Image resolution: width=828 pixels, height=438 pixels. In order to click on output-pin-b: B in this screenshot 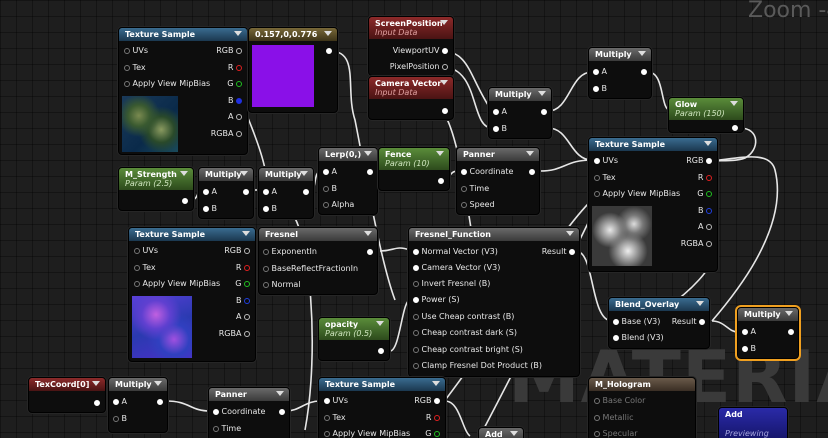, I will do `click(235, 100)`.